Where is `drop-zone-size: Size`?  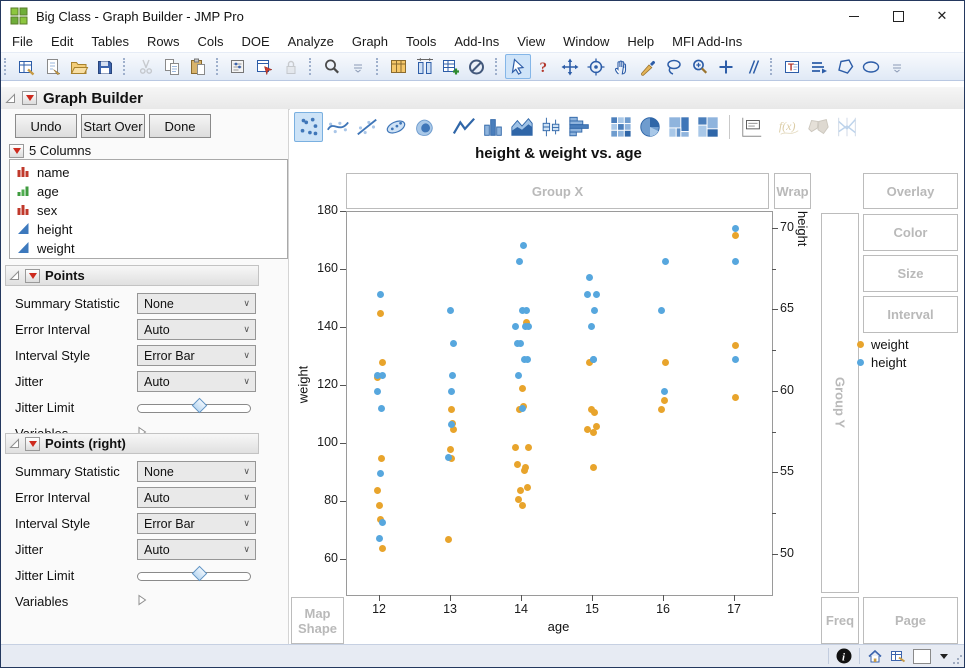
drop-zone-size: Size is located at coordinates (910, 273).